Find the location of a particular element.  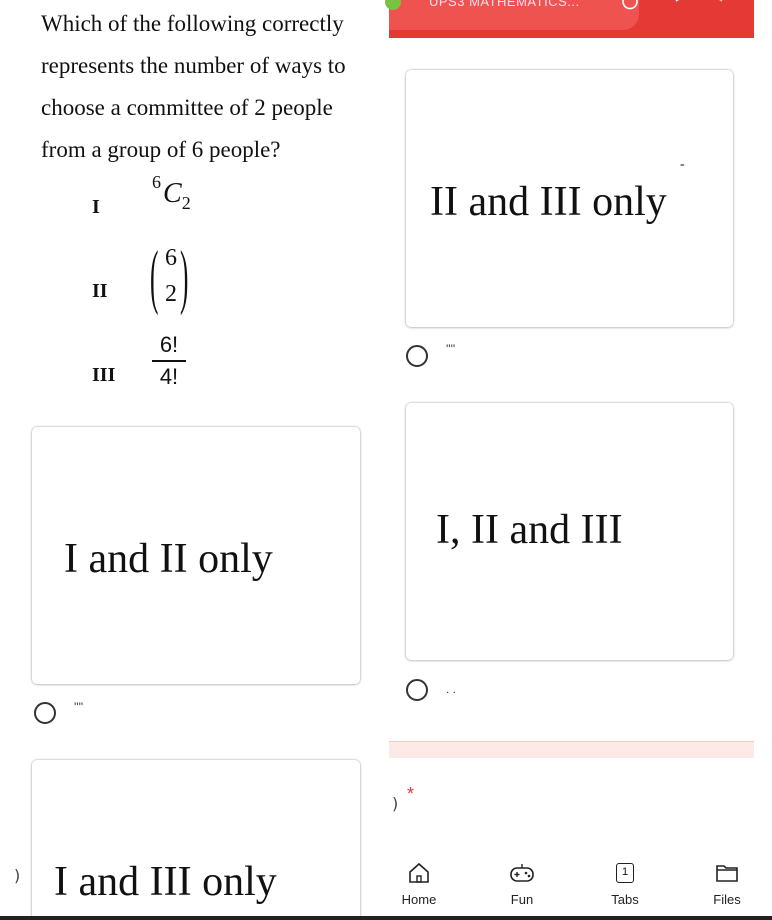

radio-label: . . is located at coordinates (451, 689).